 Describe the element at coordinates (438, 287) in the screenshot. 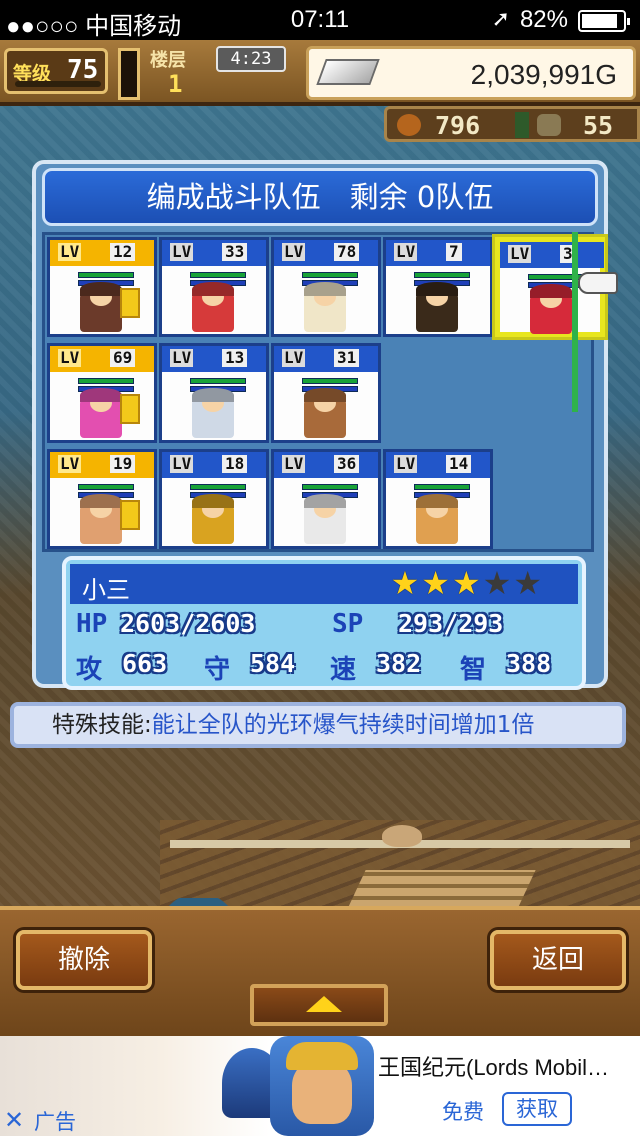

I see `character-slot: LV 7` at that location.